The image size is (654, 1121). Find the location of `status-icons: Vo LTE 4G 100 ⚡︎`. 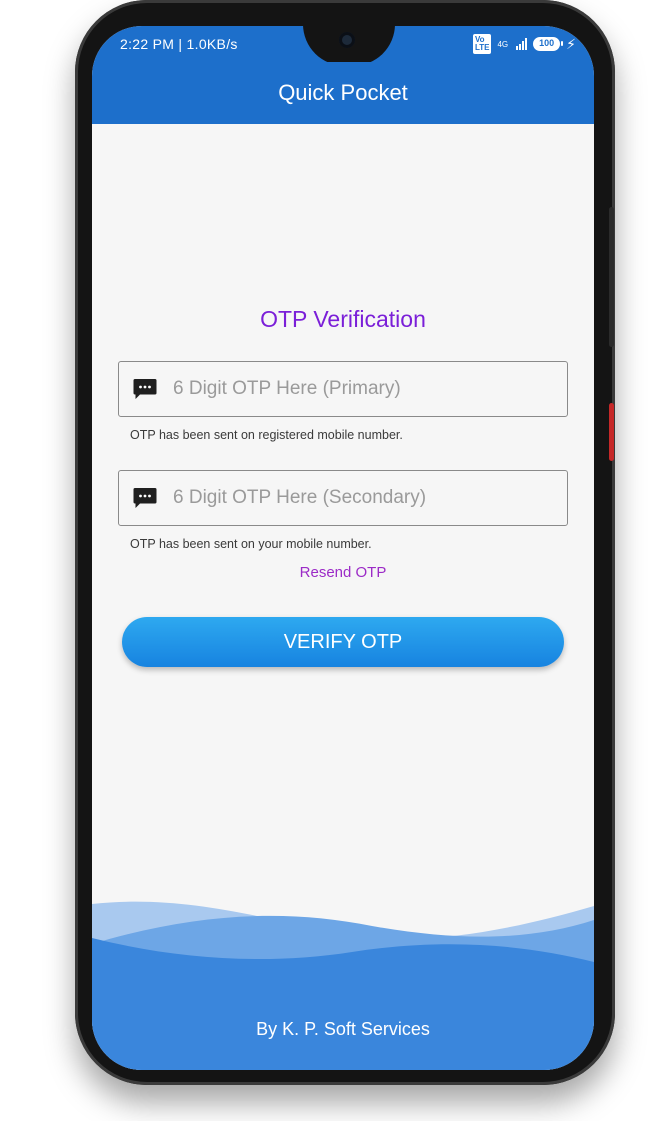

status-icons: Vo LTE 4G 100 ⚡︎ is located at coordinates (524, 44).